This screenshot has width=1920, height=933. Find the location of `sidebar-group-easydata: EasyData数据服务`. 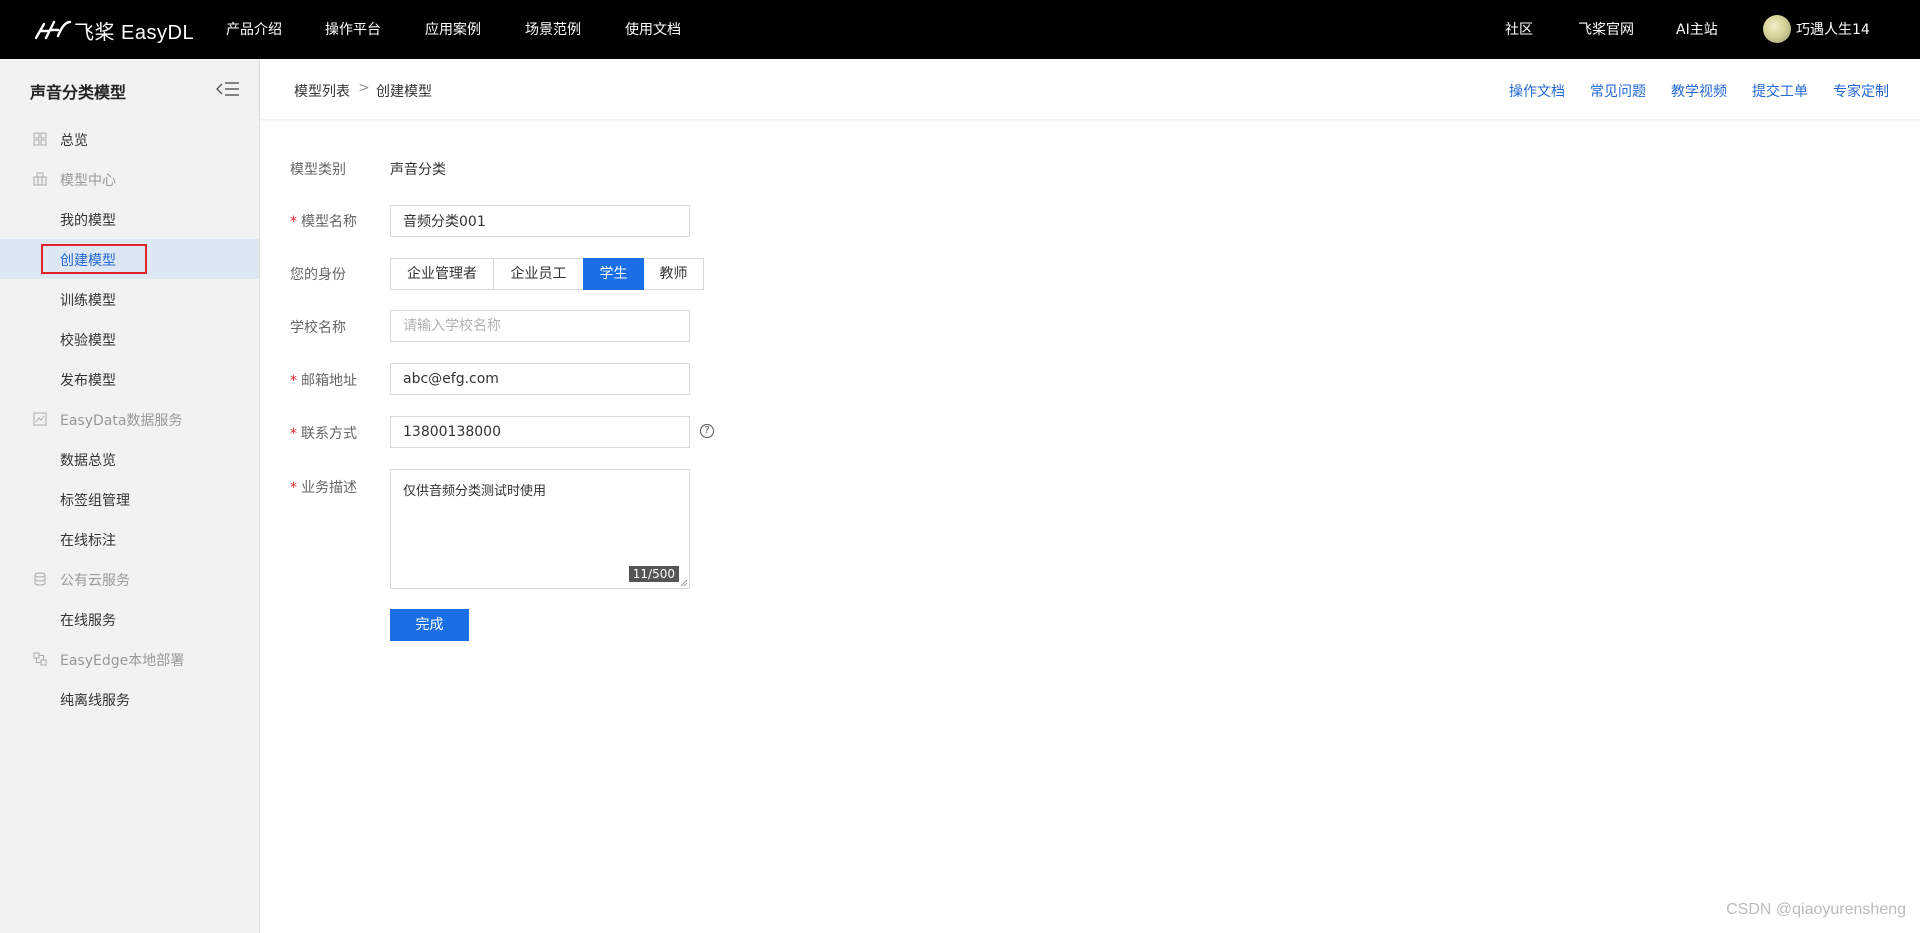

sidebar-group-easydata: EasyData数据服务 is located at coordinates (129, 419).